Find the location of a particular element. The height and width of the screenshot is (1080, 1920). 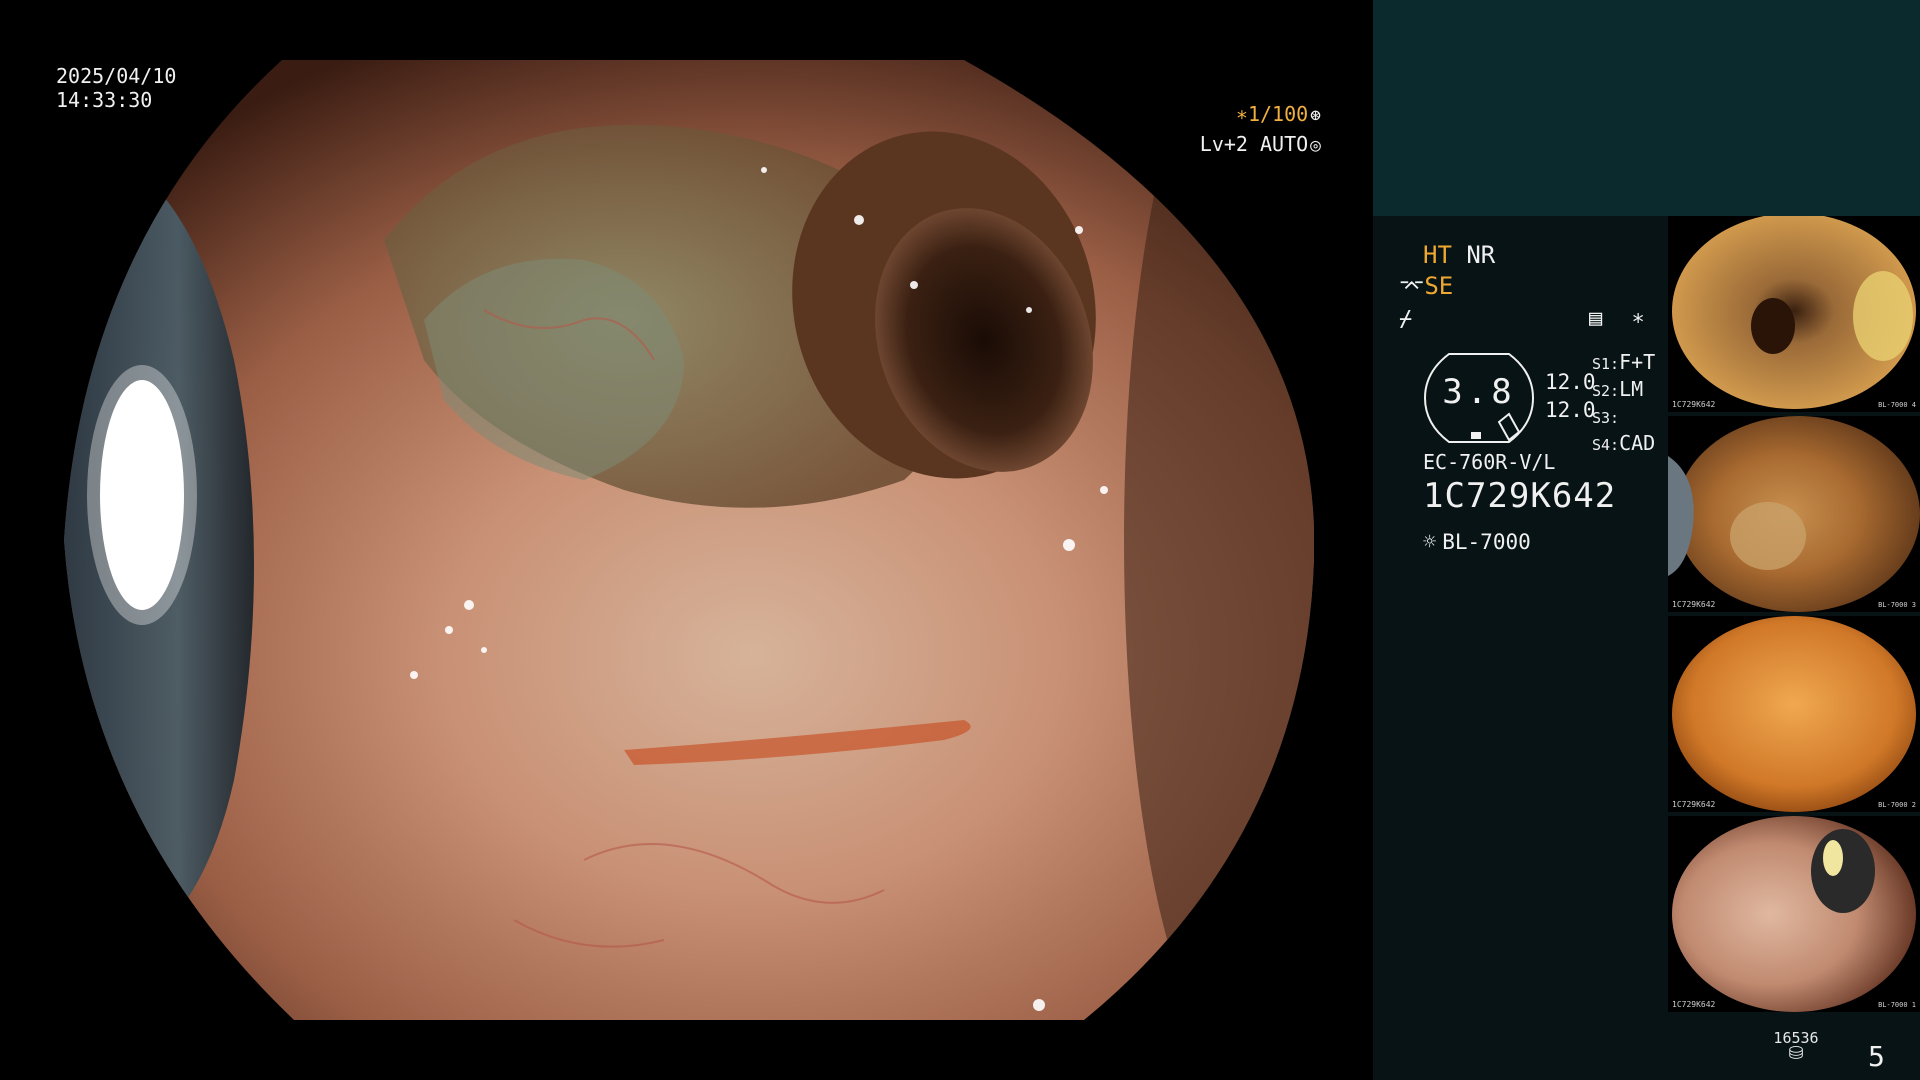

time-text: 14:33:30 is located at coordinates (104, 100).